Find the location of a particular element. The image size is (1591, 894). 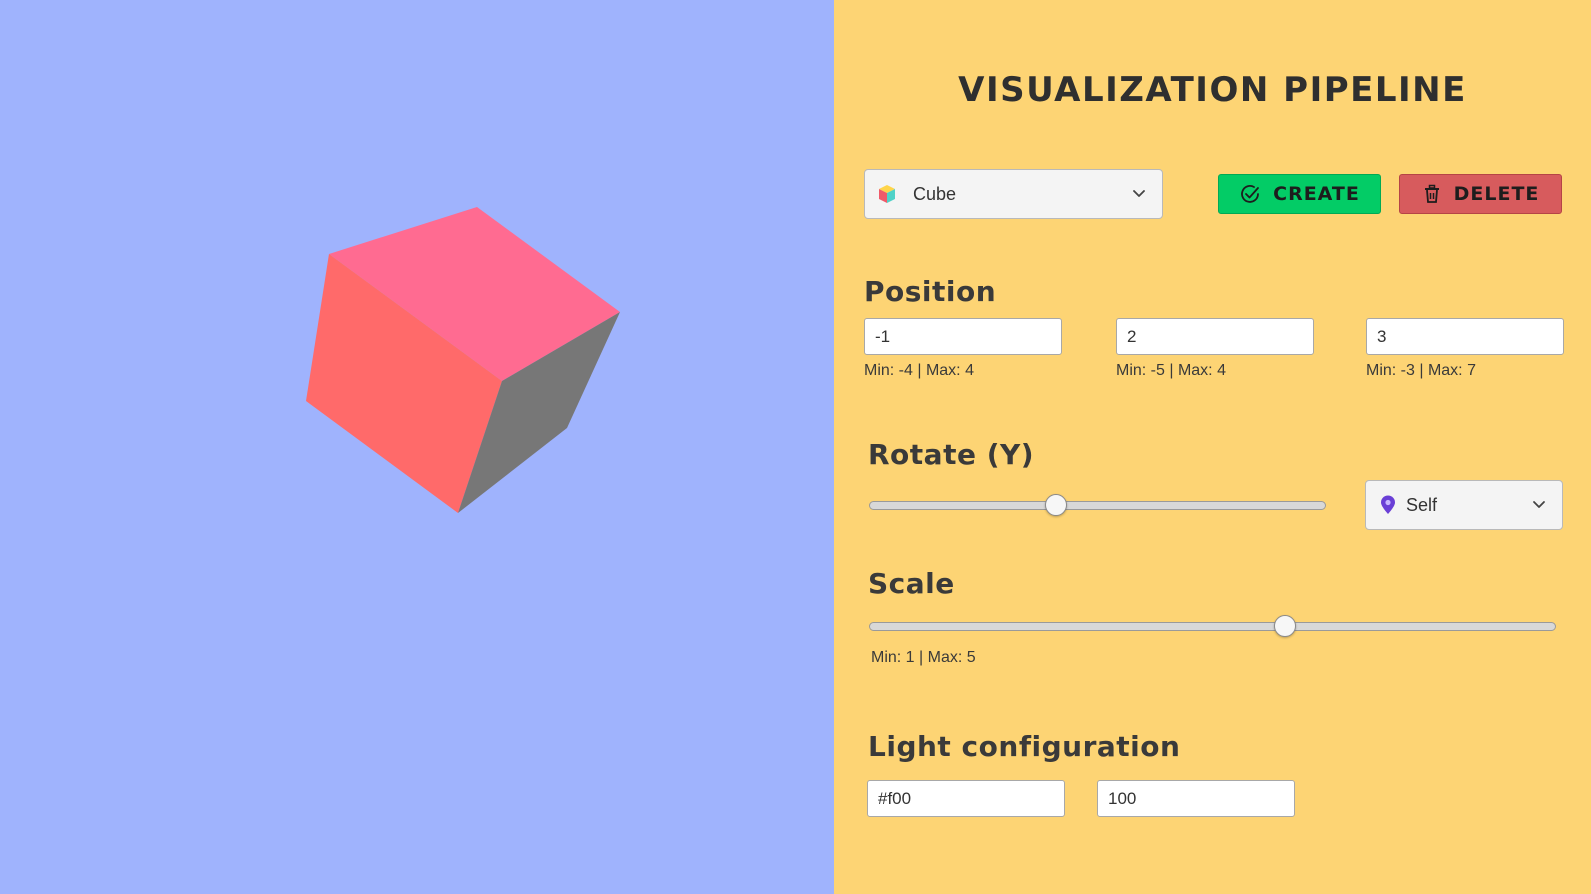

scale-slider-thumb is located at coordinates (1284, 626).